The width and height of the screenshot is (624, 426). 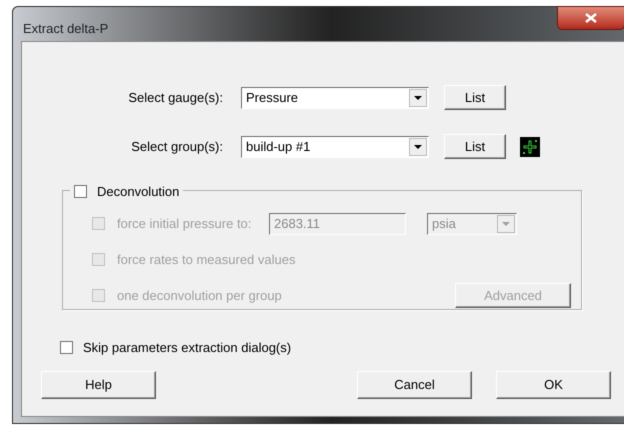 What do you see at coordinates (175, 97) in the screenshot?
I see `field-label: Select gauge(s):` at bounding box center [175, 97].